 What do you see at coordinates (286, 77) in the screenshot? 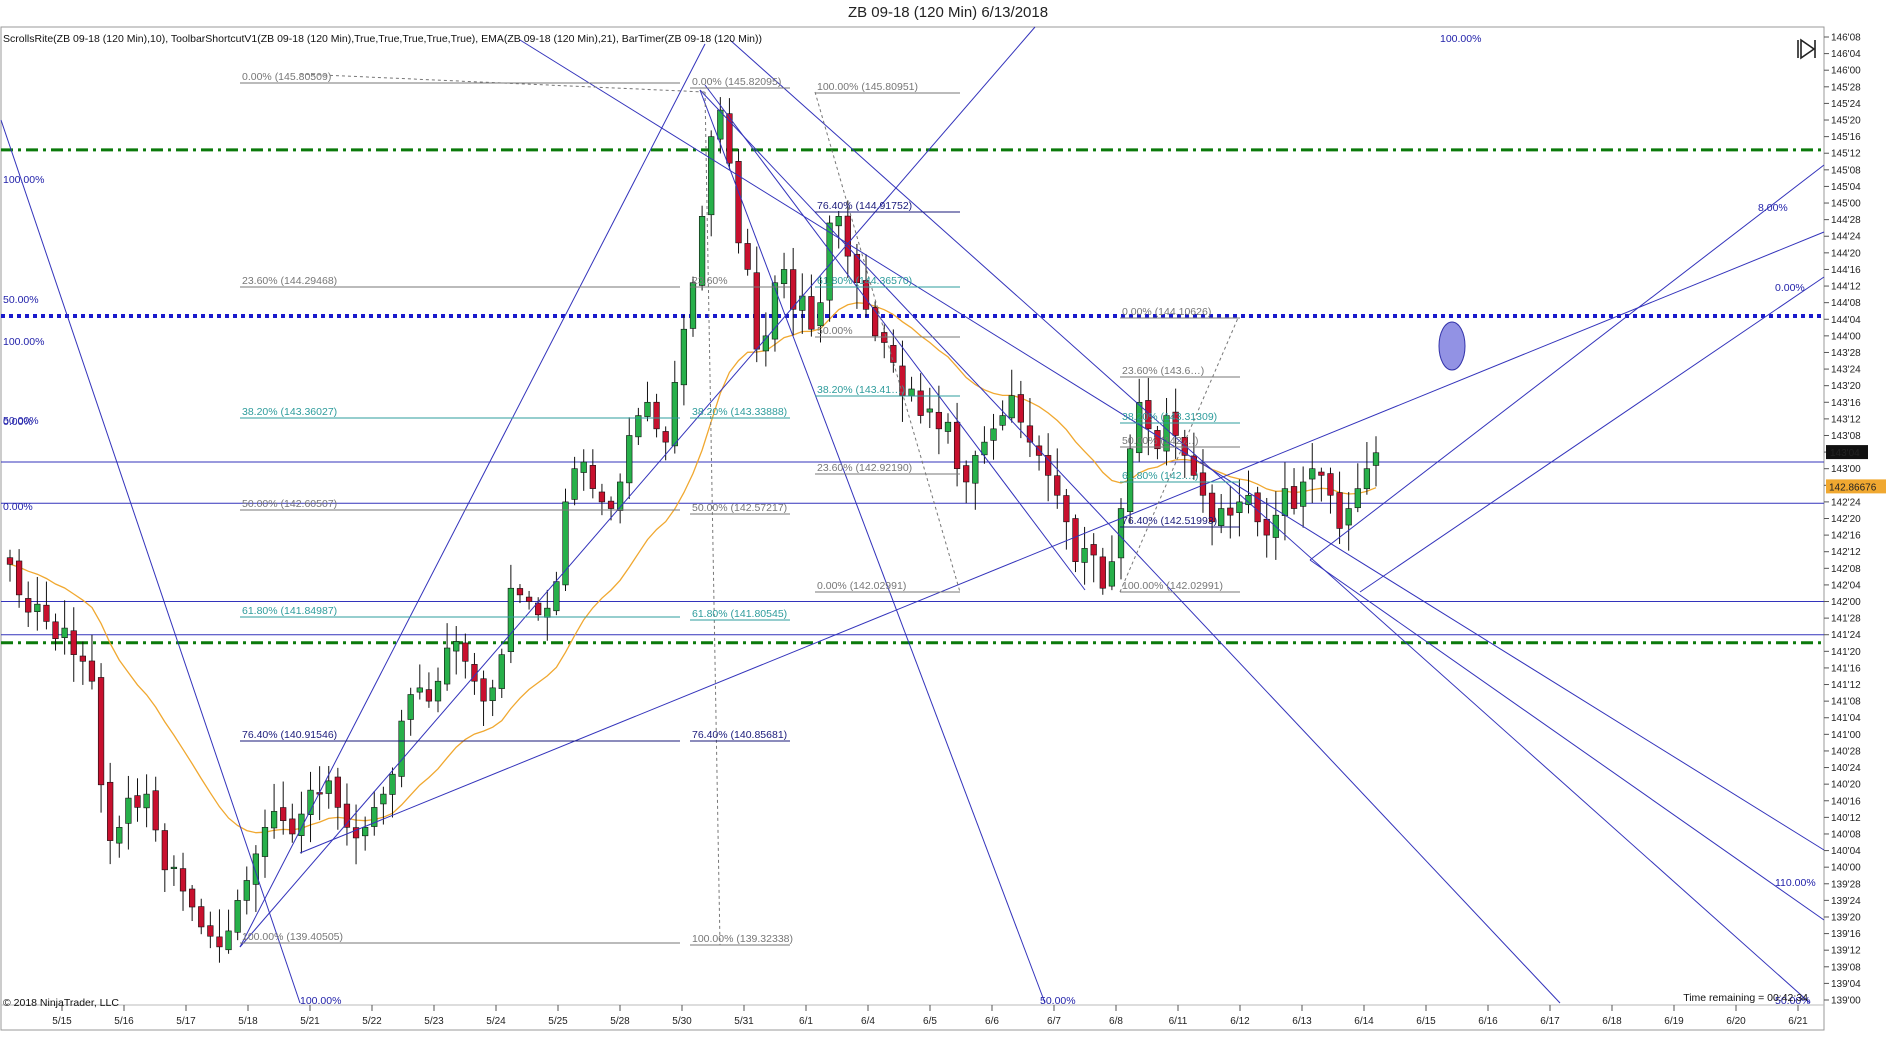
I see `fib-level-label: 0.00% (145.80509)` at bounding box center [286, 77].